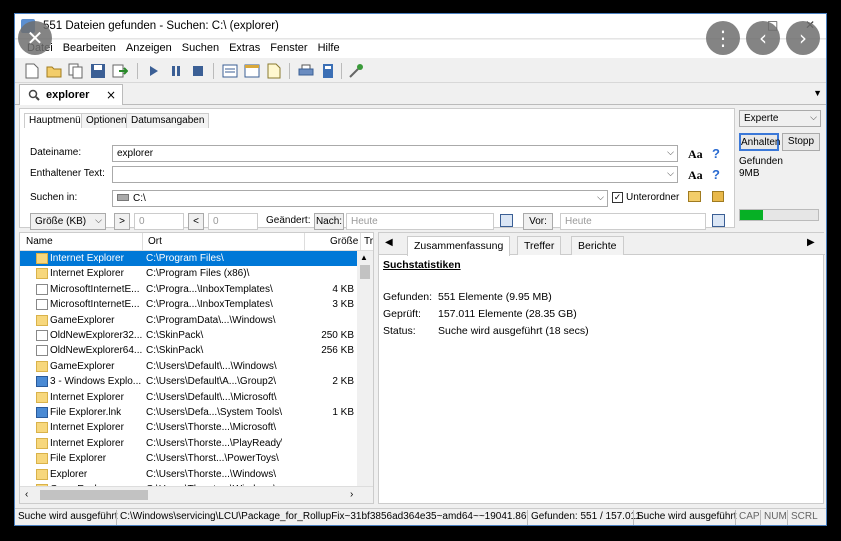 Image resolution: width=841 pixels, height=541 pixels. I want to click on before-date-input: Heute, so click(633, 221).